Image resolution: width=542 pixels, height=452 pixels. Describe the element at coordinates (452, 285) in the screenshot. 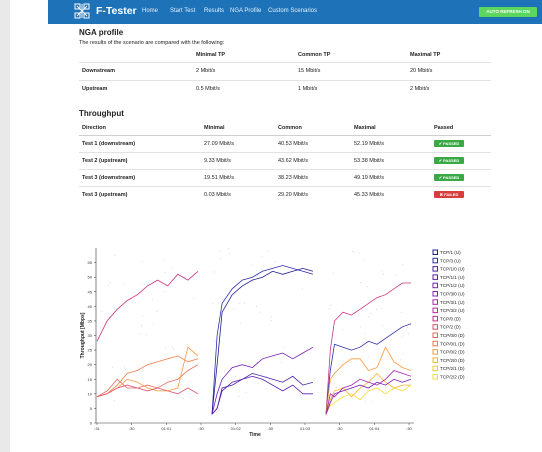

I see `legend-label: TCP/1/2 (U)` at that location.